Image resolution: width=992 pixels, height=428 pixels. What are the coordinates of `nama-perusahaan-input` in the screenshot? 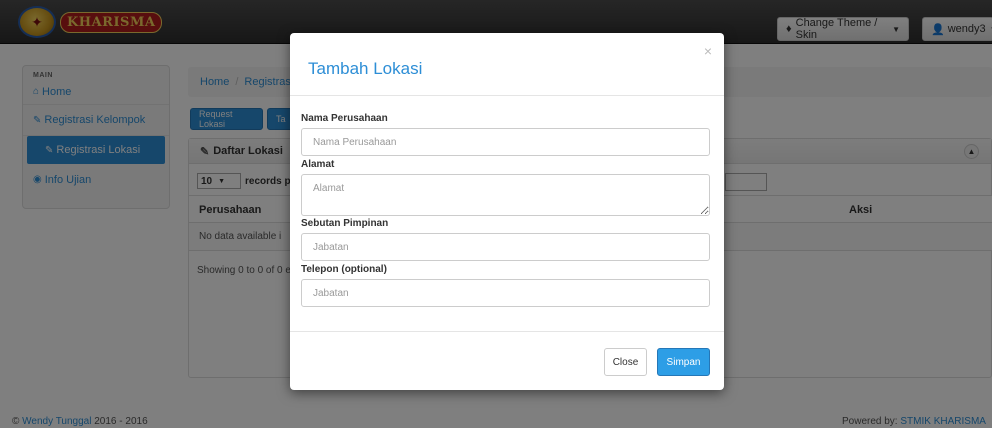 It's located at (505, 142).